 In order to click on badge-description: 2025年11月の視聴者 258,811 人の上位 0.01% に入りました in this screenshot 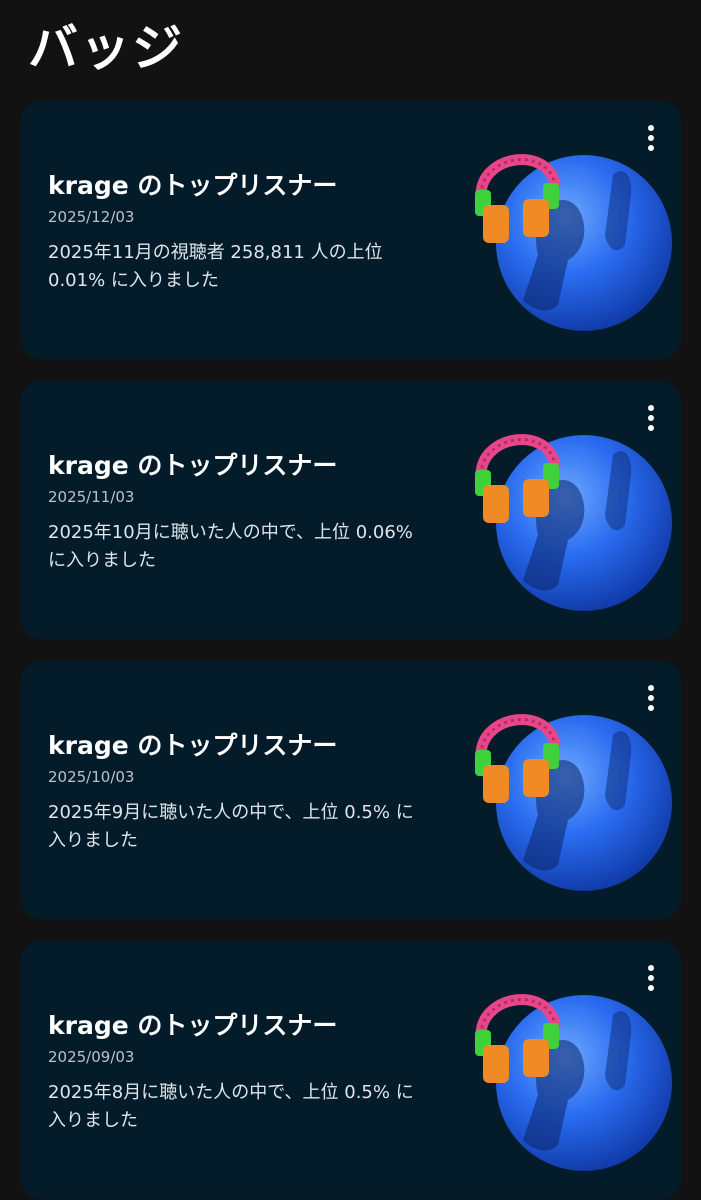, I will do `click(215, 266)`.